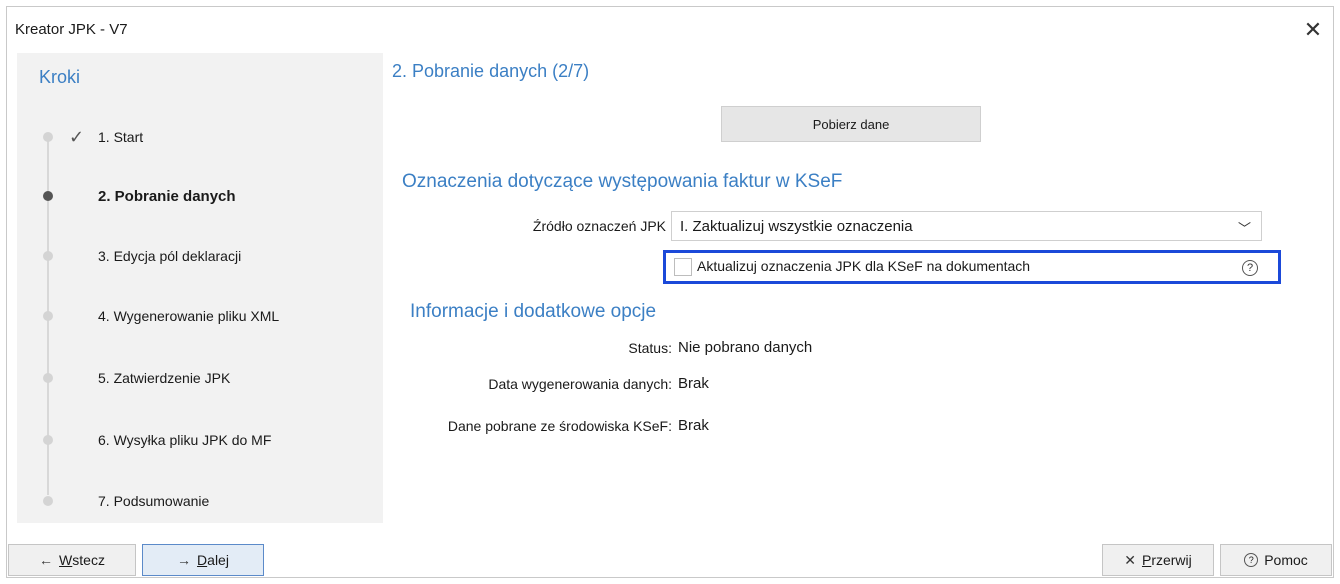 This screenshot has height=584, width=1340. I want to click on source-select-value: I. Zaktualizuj wszystkie oznaczenia, so click(796, 226).